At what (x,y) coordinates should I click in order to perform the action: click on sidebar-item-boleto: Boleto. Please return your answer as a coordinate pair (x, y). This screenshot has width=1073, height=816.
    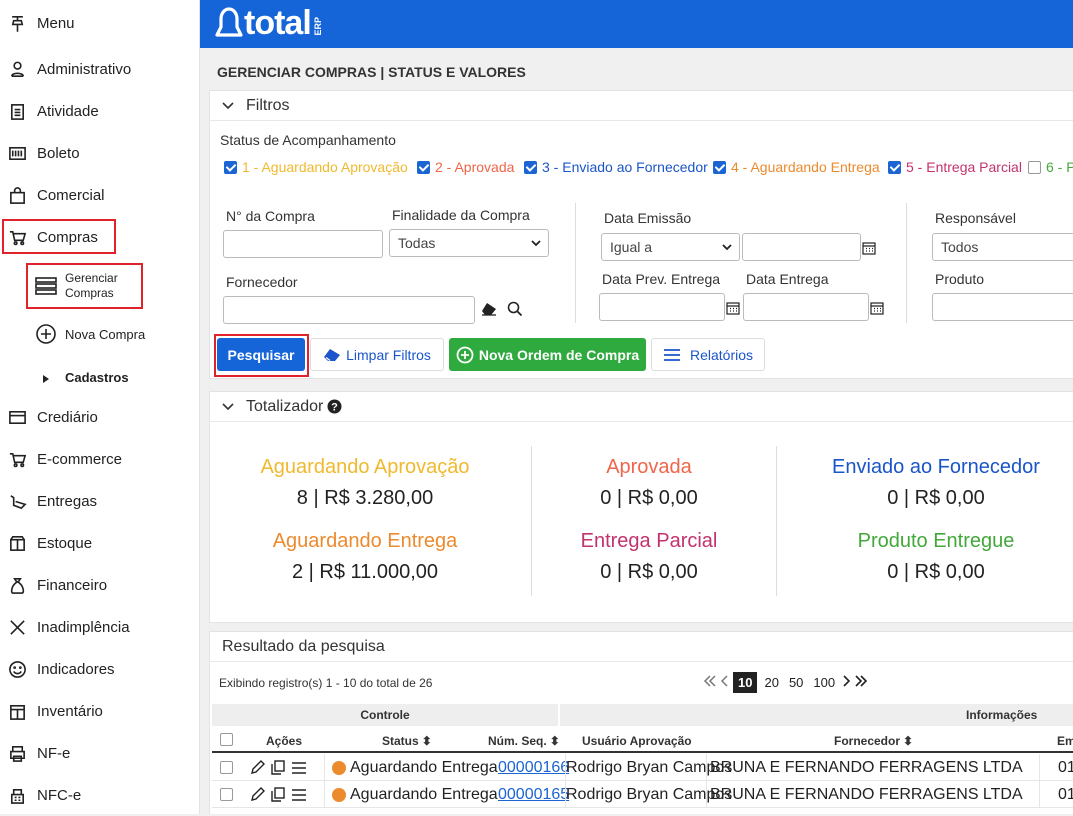
    Looking at the image, I should click on (100, 153).